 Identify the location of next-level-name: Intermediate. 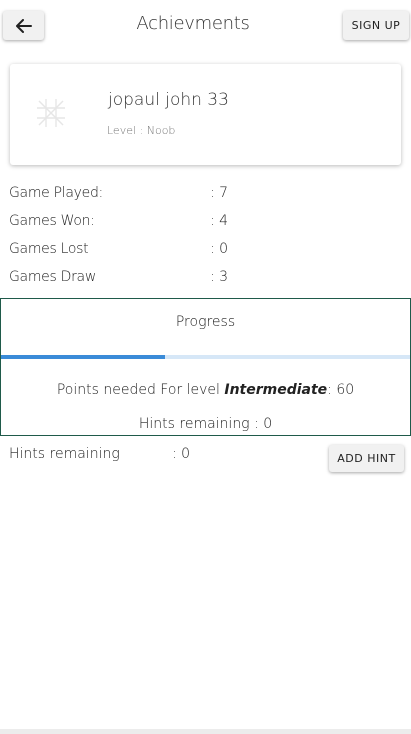
(276, 390).